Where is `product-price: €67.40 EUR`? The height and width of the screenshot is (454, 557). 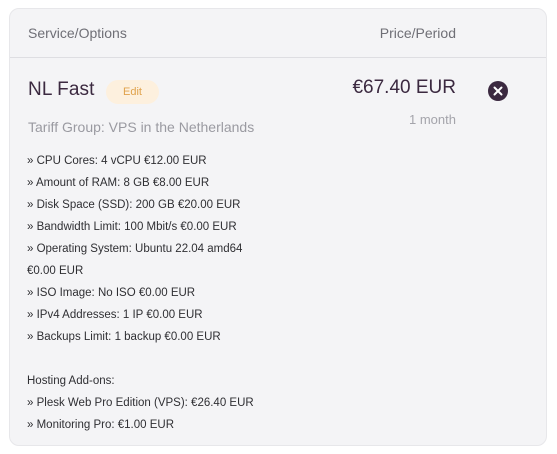
product-price: €67.40 EUR is located at coordinates (404, 87).